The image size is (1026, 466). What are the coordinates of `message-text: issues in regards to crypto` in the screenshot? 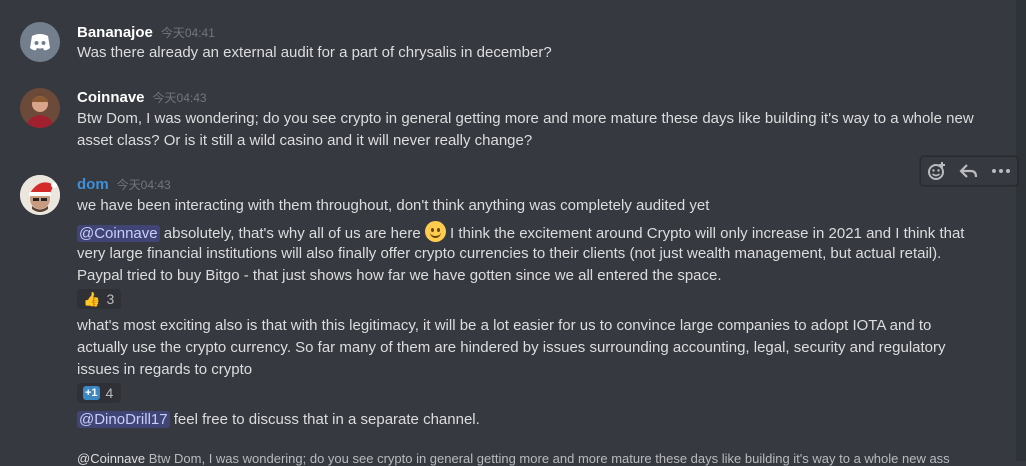 It's located at (165, 369).